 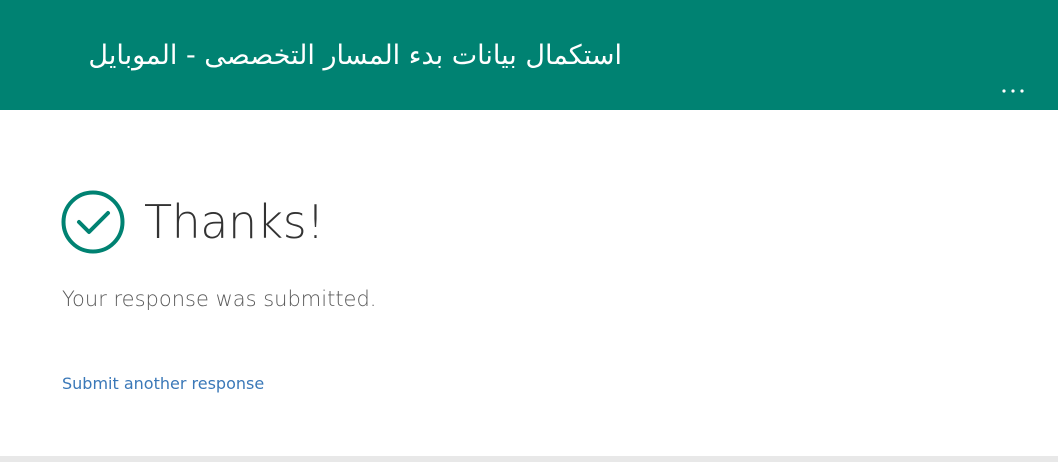 I want to click on thanks-heading: Thanks!, so click(x=234, y=222).